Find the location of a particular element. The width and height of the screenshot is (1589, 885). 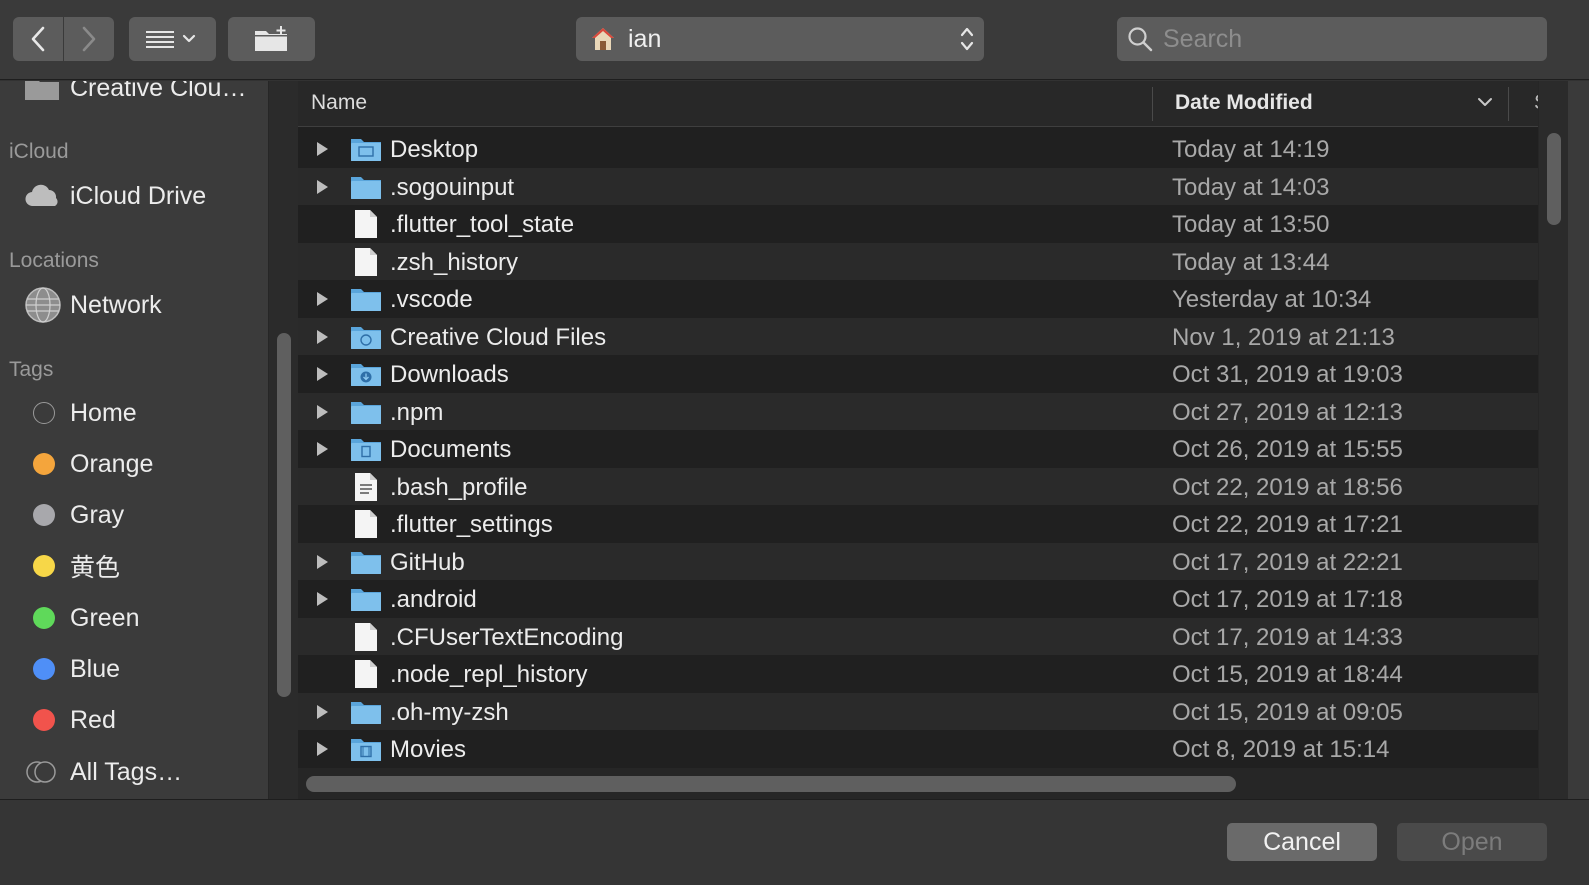

table-row: .flutter_tool_state Today at 13:50 is located at coordinates (918, 224).